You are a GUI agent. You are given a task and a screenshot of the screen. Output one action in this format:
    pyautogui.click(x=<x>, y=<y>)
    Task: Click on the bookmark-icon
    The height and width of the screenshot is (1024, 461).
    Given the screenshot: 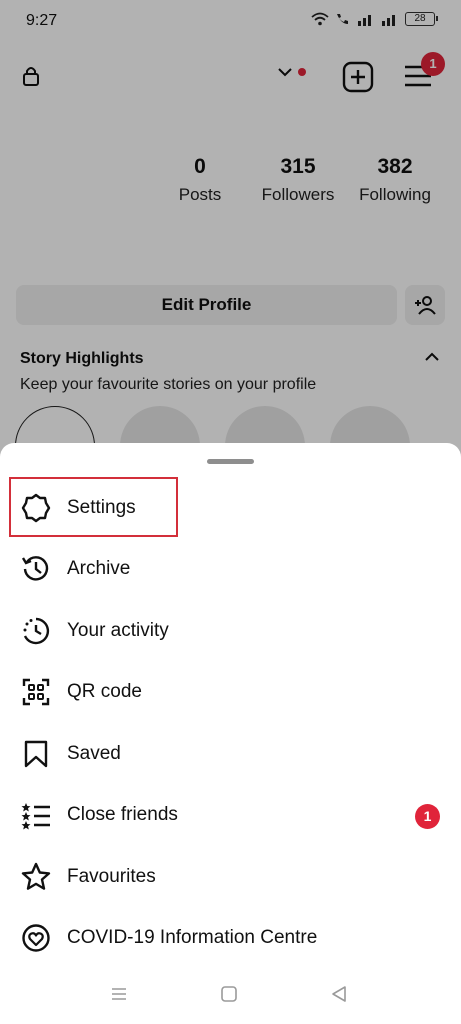 What is the action you would take?
    pyautogui.click(x=36, y=754)
    